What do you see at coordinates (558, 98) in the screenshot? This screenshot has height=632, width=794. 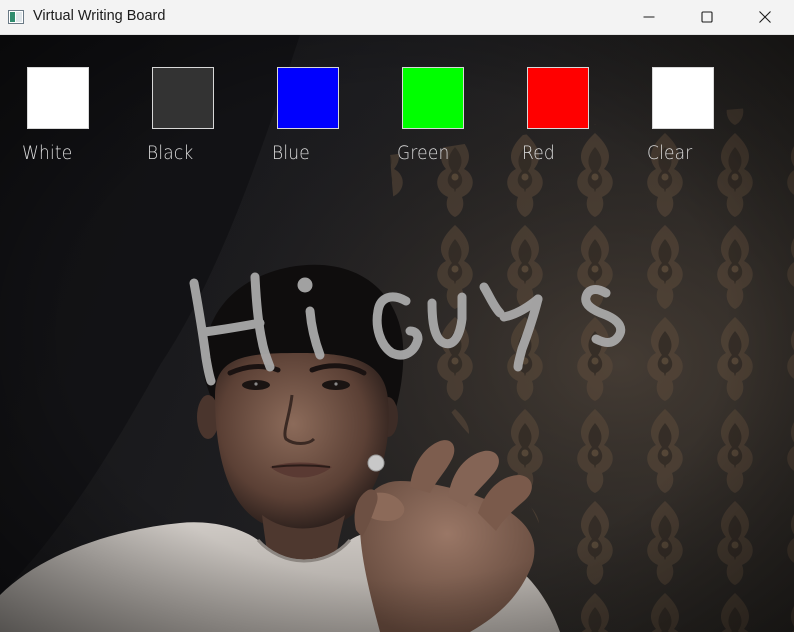 I see `swatch-red-button` at bounding box center [558, 98].